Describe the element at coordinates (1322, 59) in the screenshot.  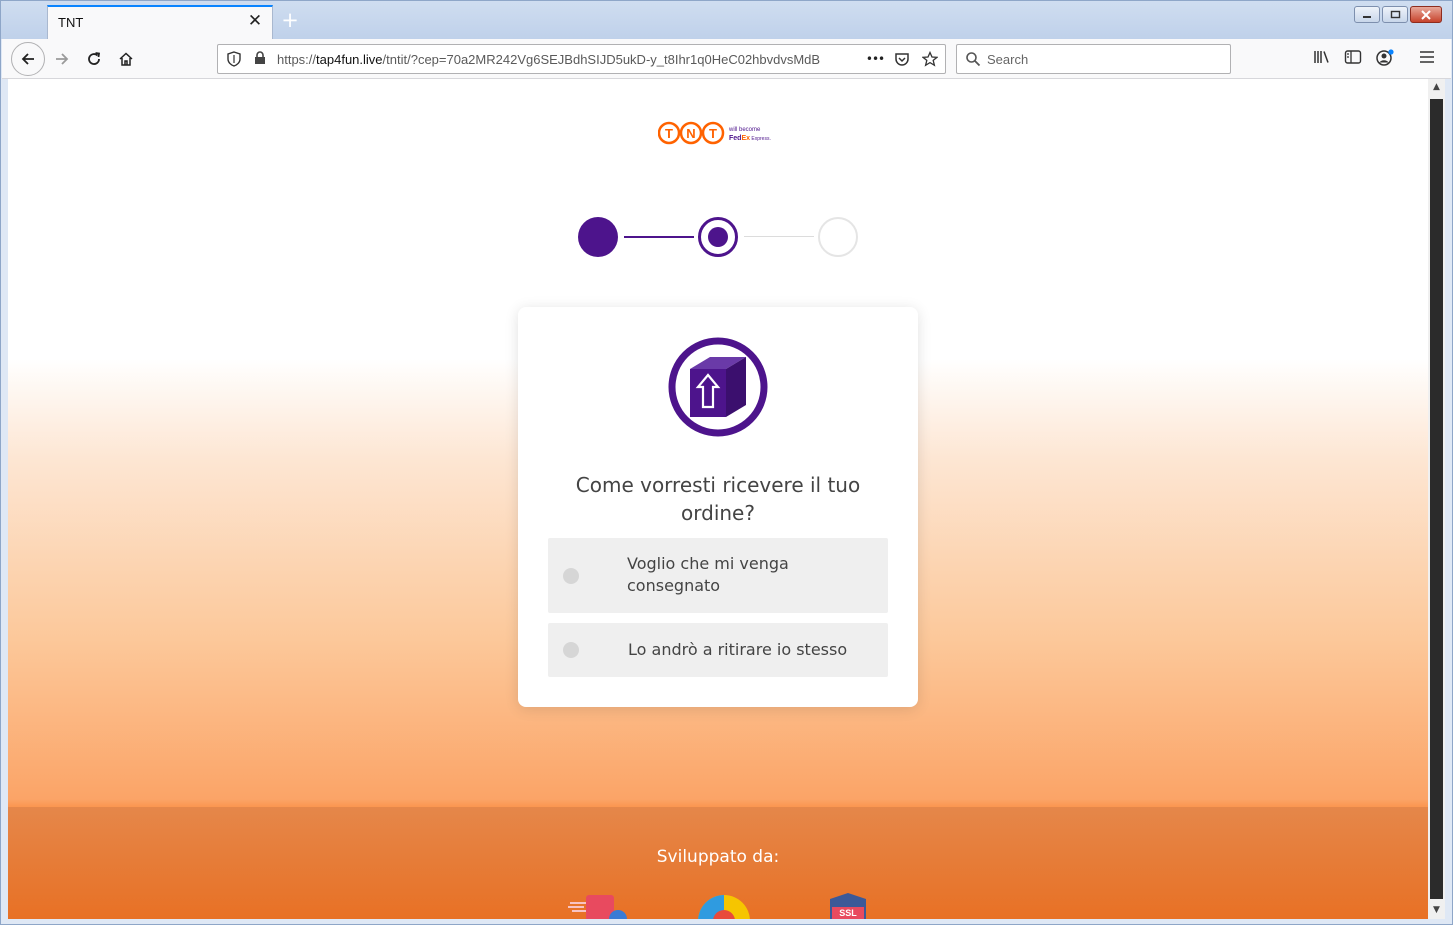
I see `library-icon` at that location.